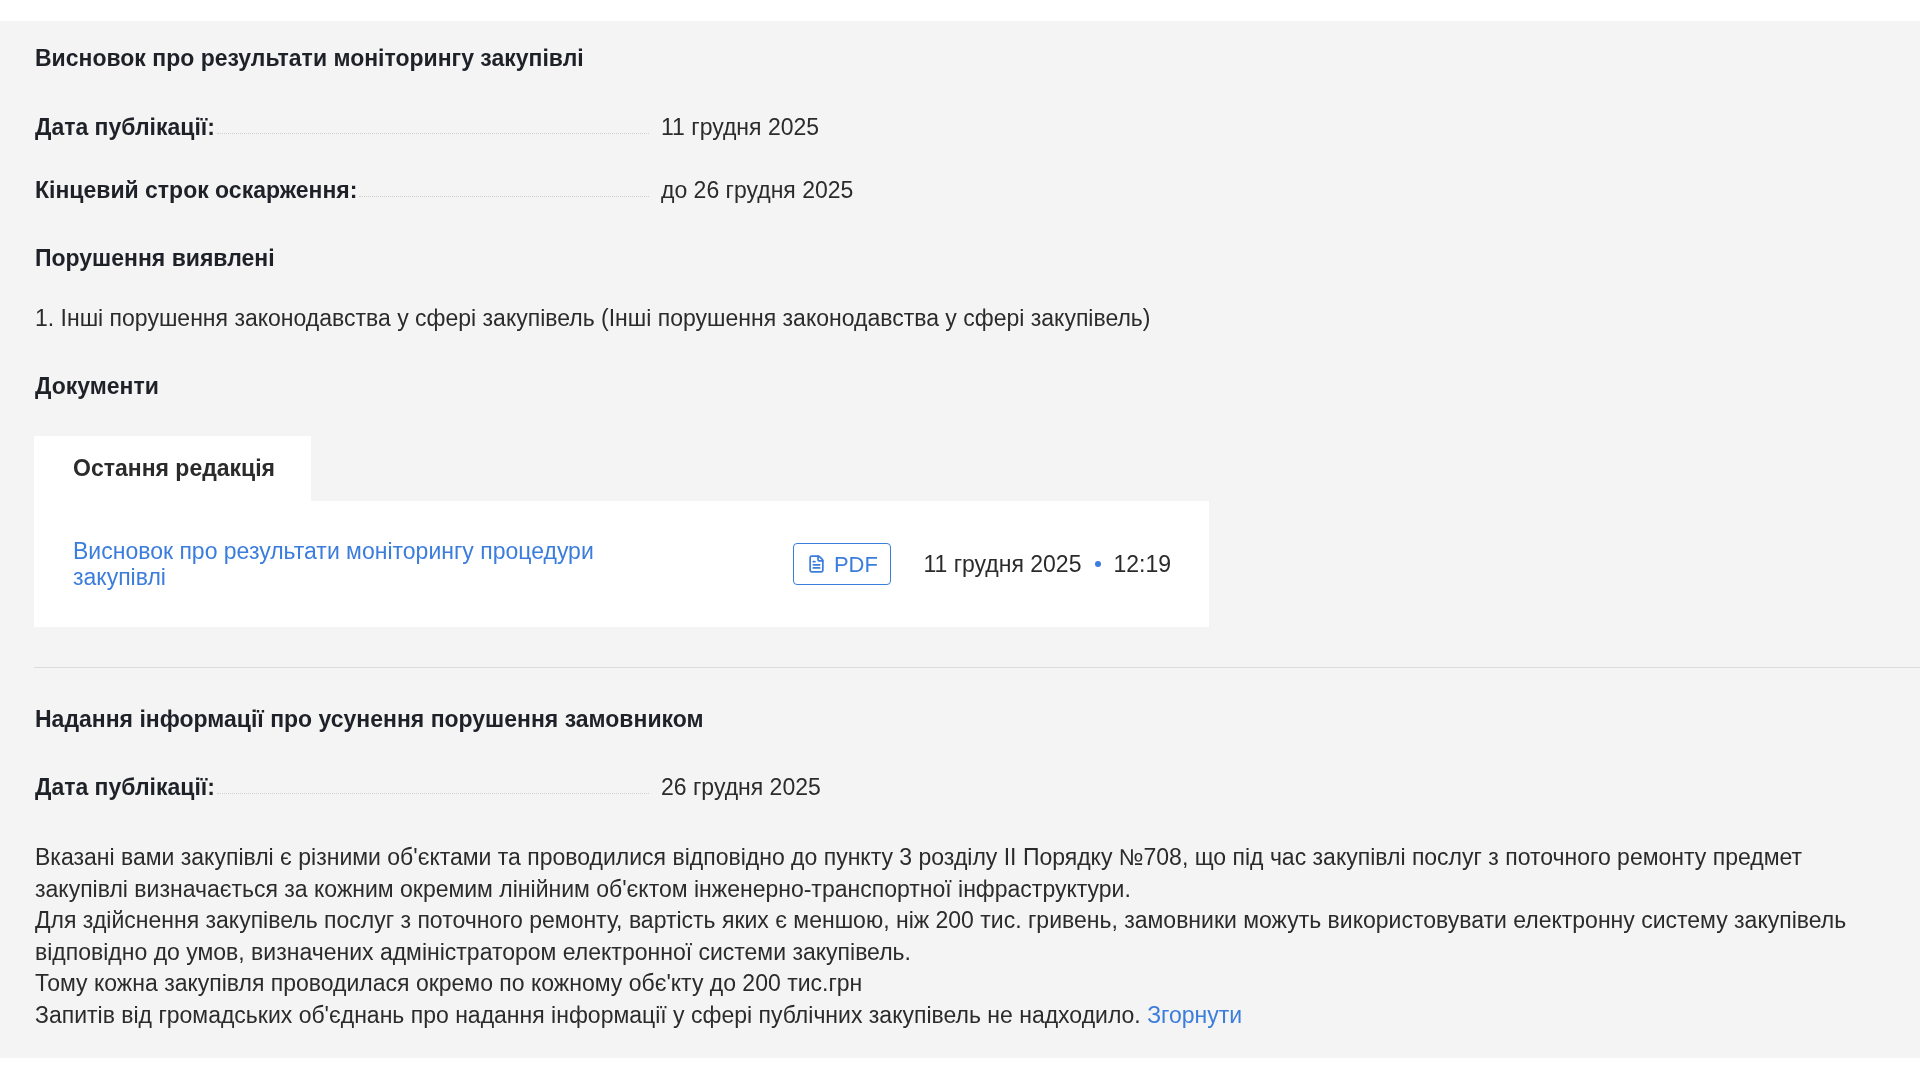  I want to click on description-text: Тому кожна закупівля проводилася окремо по кожному обє'кту до 200 тис.грн, so click(449, 984).